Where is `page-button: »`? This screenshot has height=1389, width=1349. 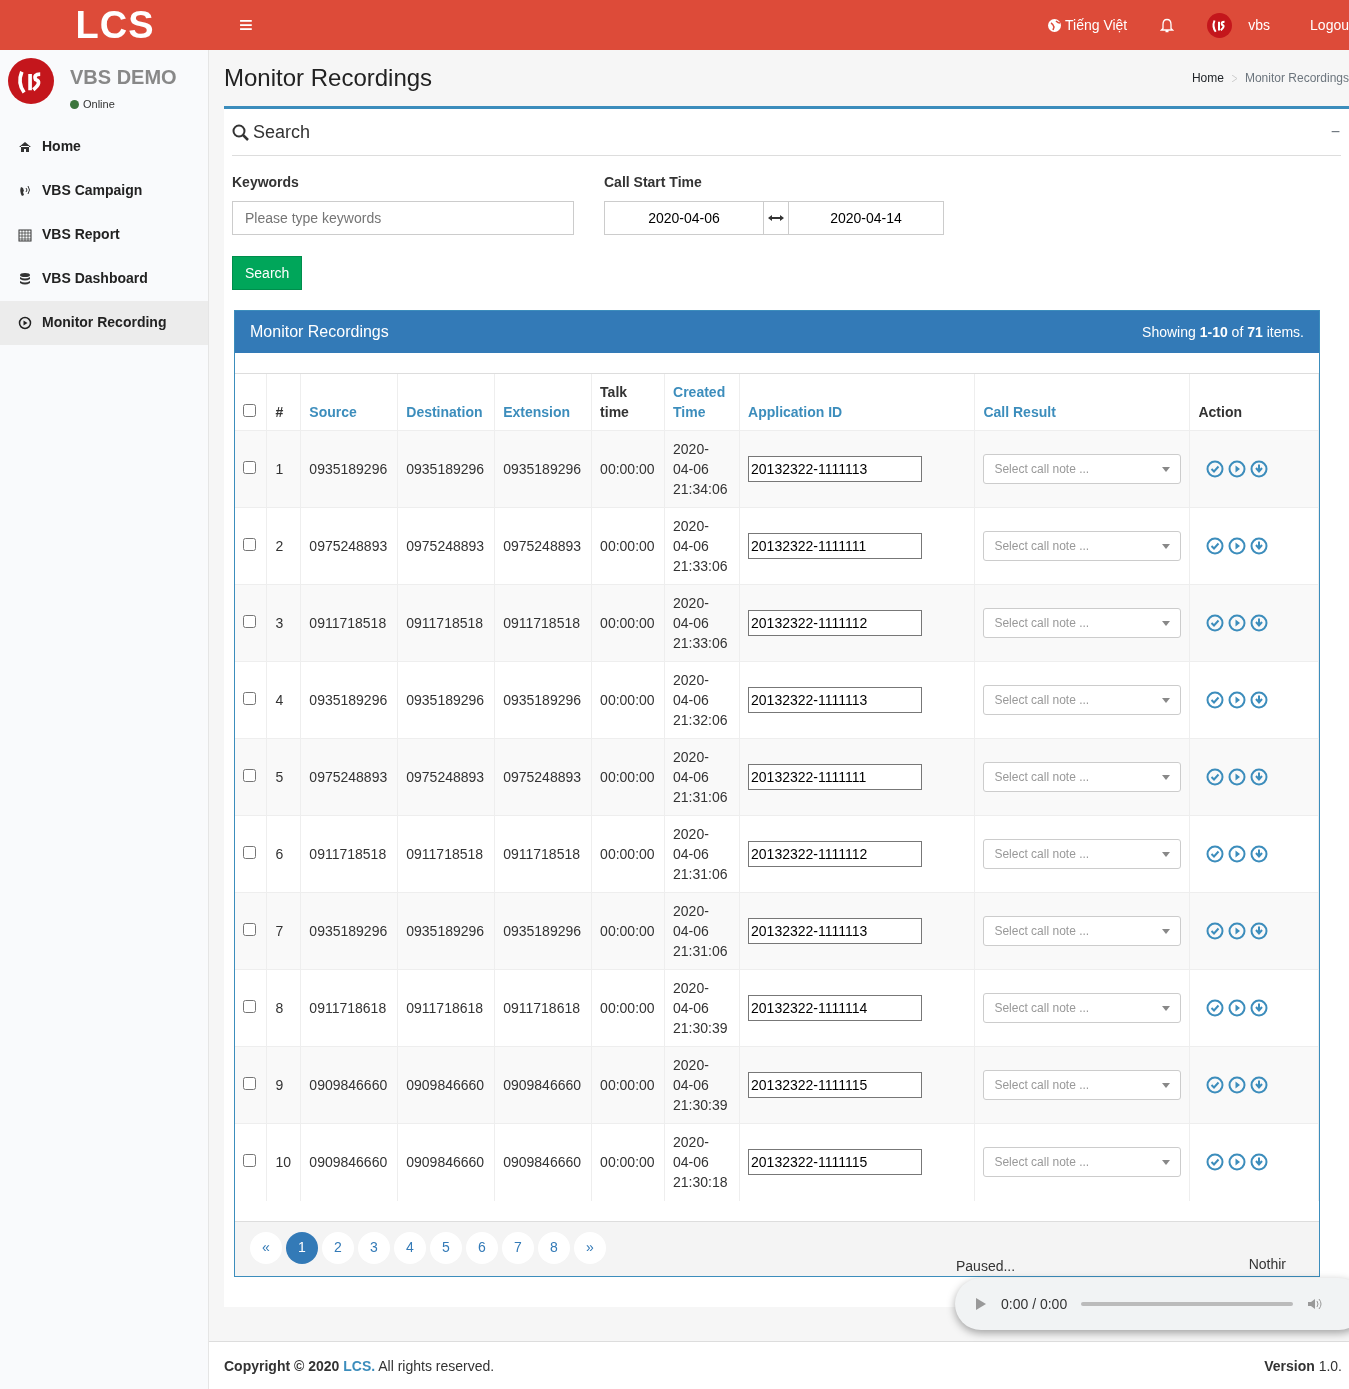
page-button: » is located at coordinates (590, 1247).